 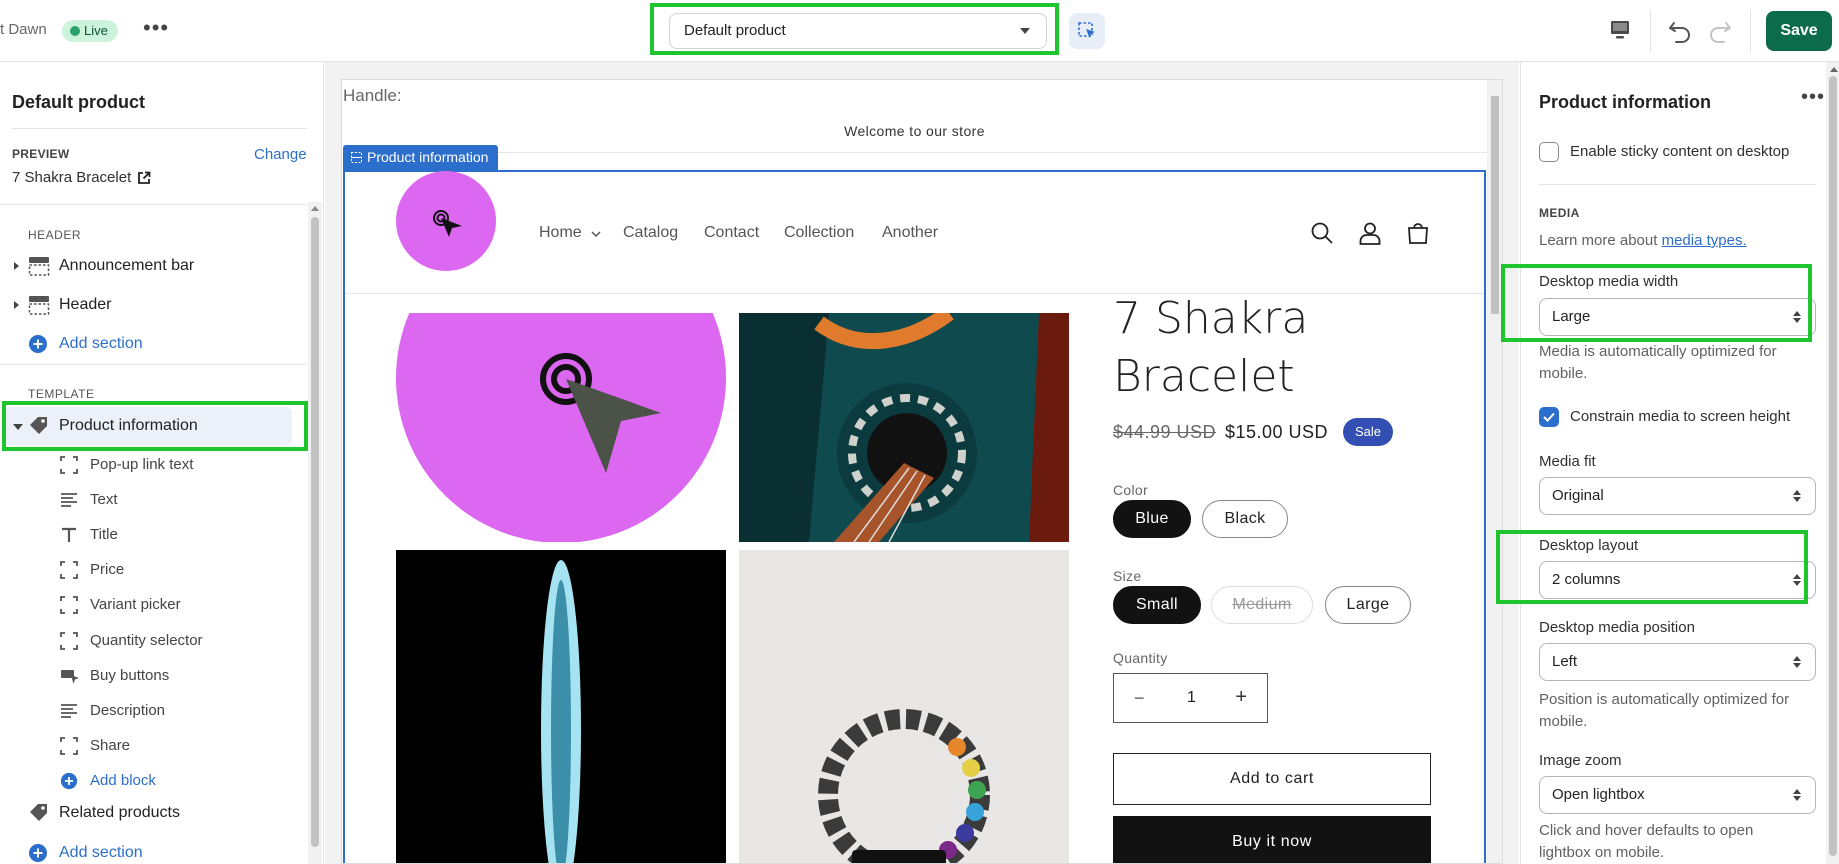 I want to click on buy-now-button: Buy it now, so click(x=1272, y=839).